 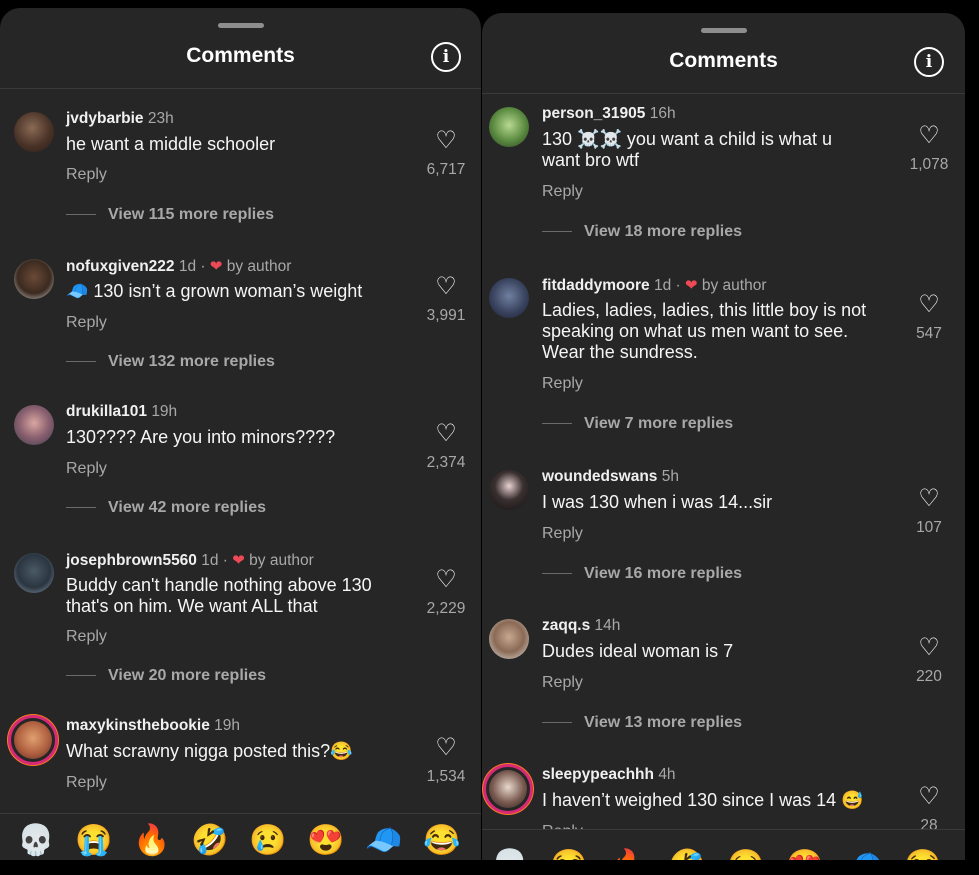 What do you see at coordinates (138, 725) in the screenshot?
I see `username: maxykinsthebookie` at bounding box center [138, 725].